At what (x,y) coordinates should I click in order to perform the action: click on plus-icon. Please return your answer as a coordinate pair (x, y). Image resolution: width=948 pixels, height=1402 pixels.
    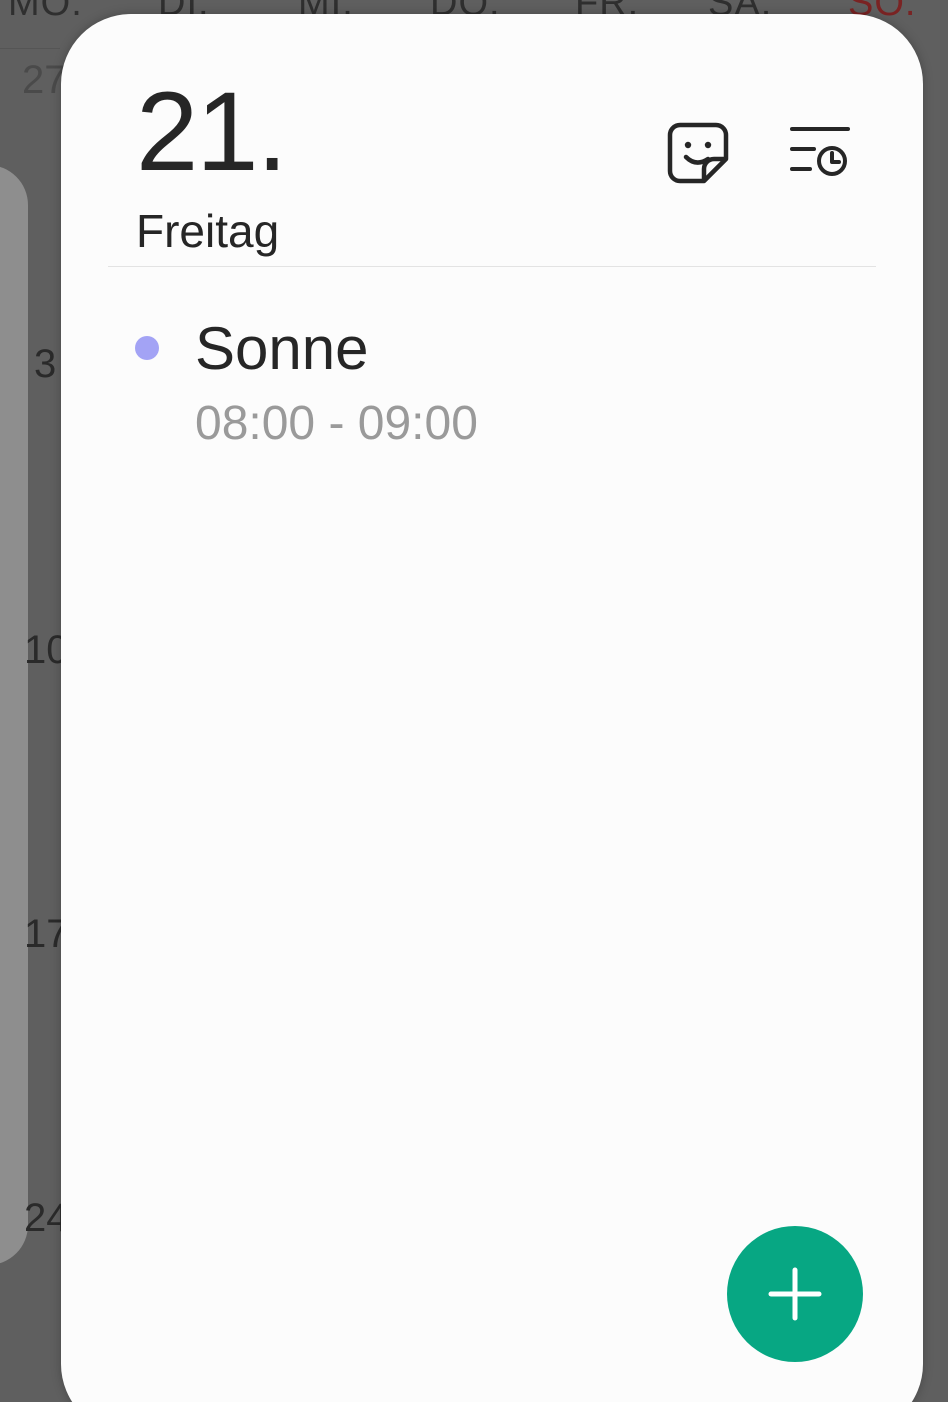
    Looking at the image, I should click on (795, 1294).